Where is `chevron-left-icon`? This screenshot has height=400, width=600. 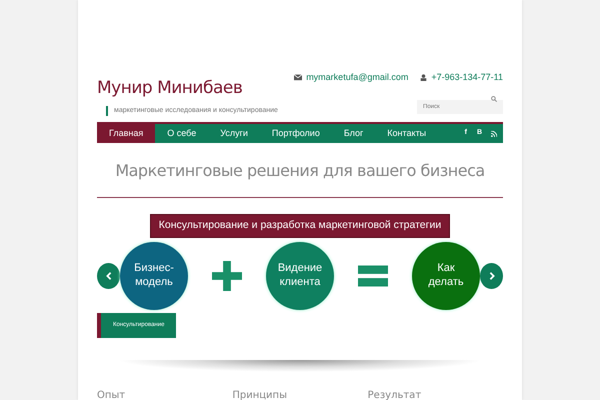 chevron-left-icon is located at coordinates (108, 276).